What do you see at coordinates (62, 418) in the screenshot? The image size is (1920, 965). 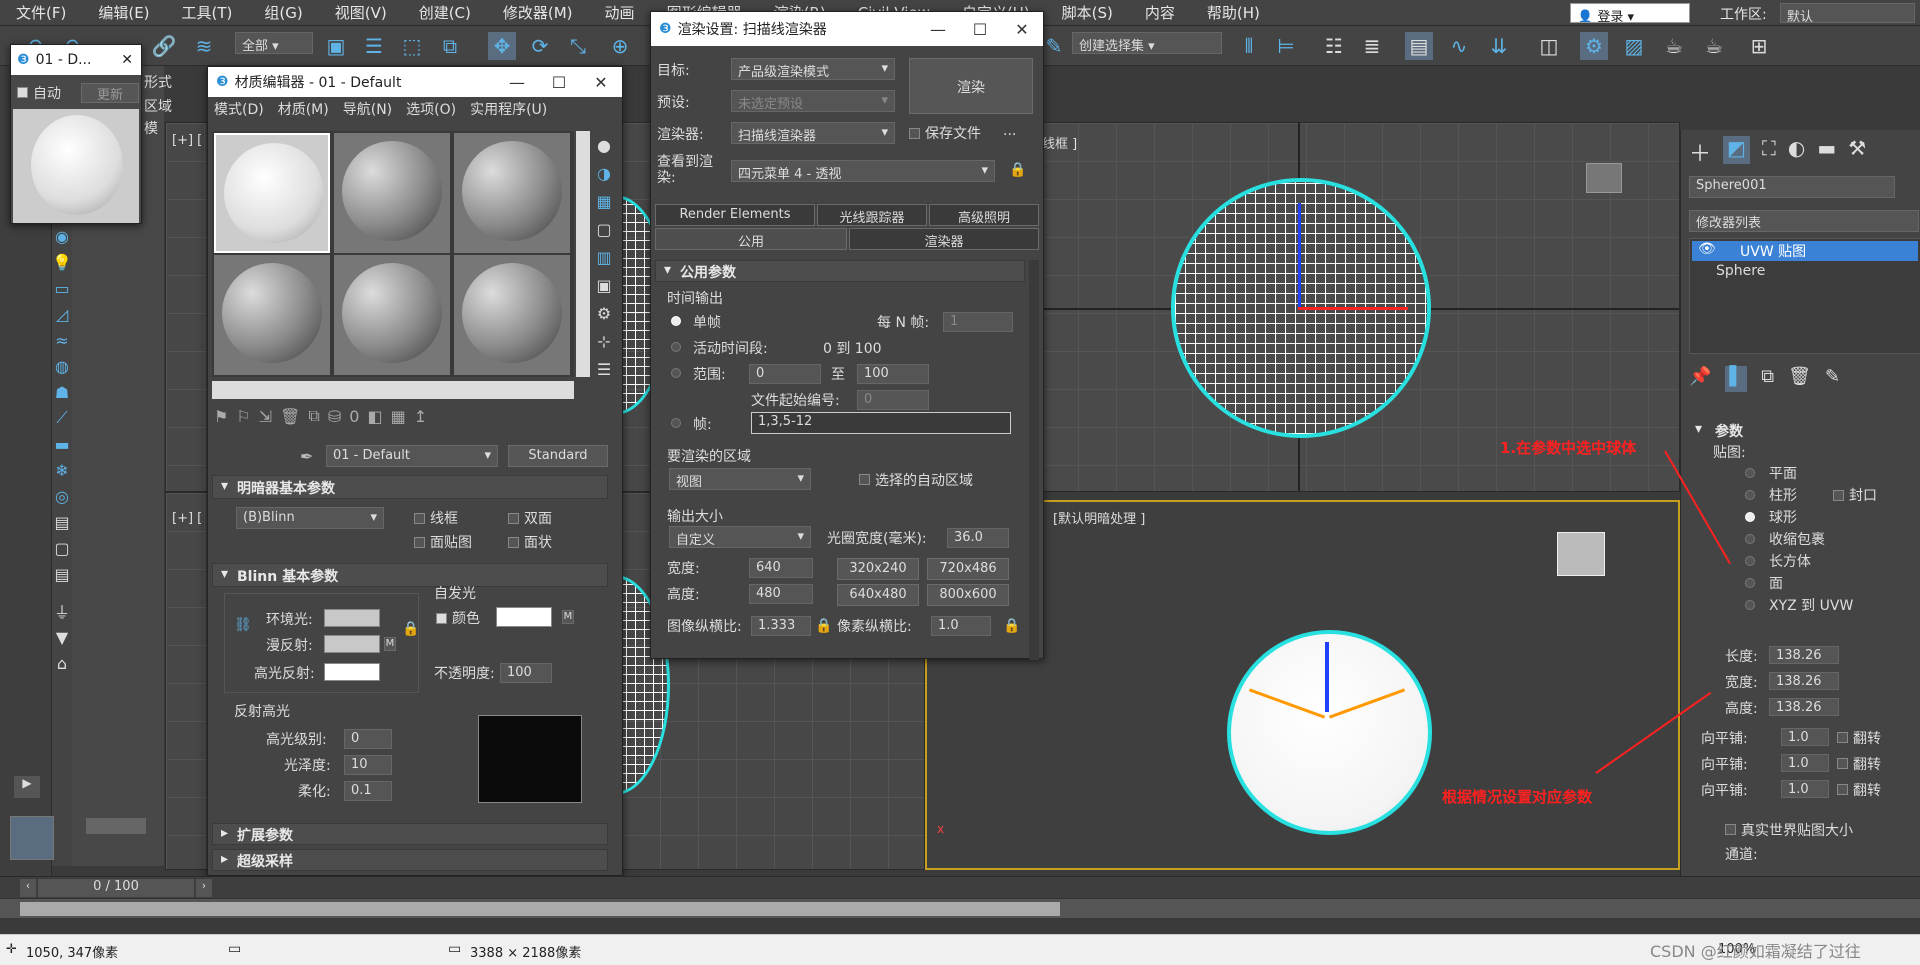 I see `tool-icon-8: ⟋` at bounding box center [62, 418].